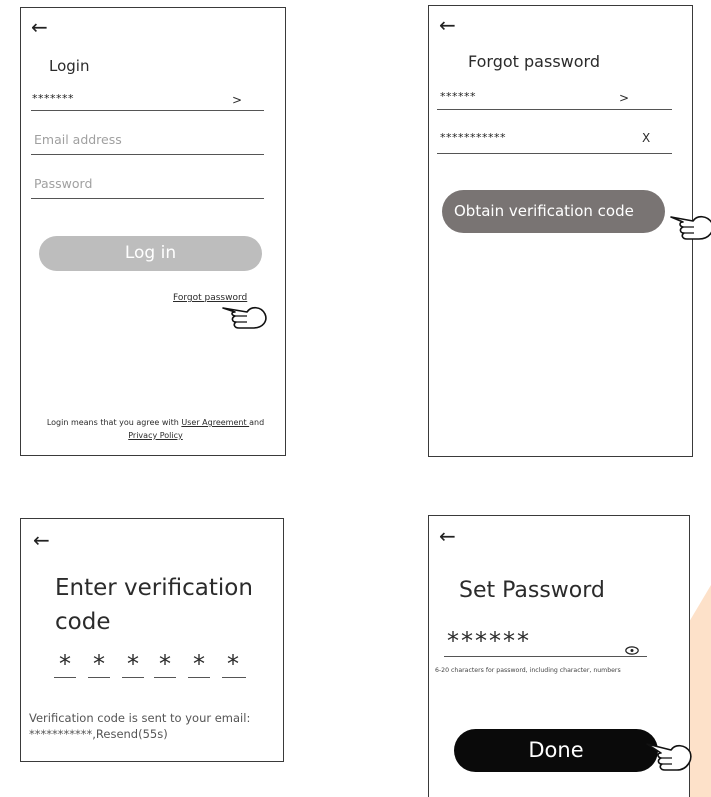  I want to click on code-input: * * * * * *, so click(154, 664).